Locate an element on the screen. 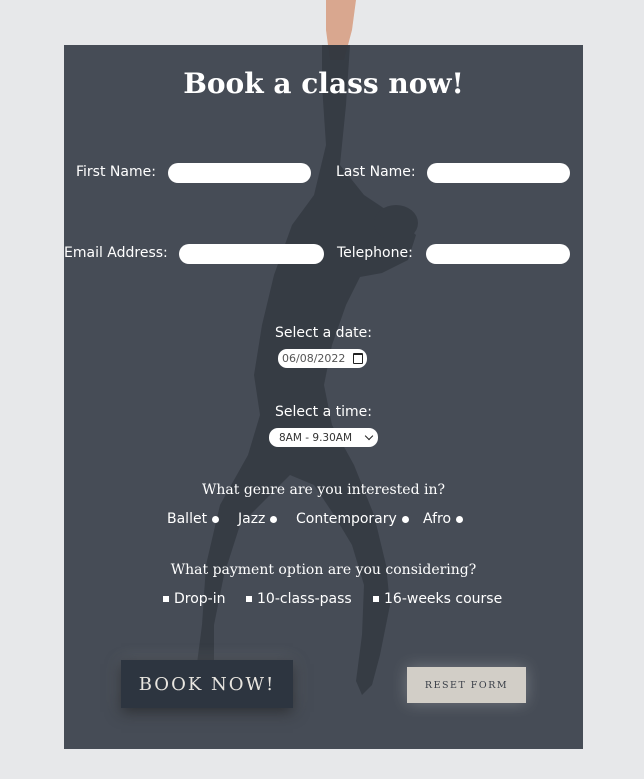  form-title: Book a class now! is located at coordinates (323, 83).